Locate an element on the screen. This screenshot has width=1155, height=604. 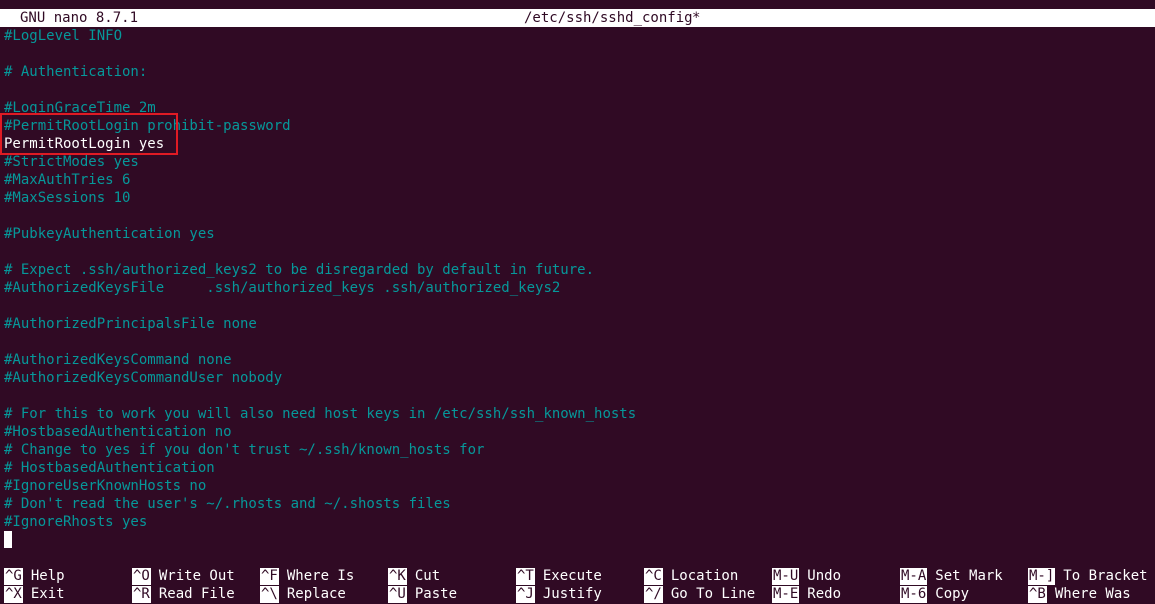
shortcut-key: ^\ is located at coordinates (269, 594).